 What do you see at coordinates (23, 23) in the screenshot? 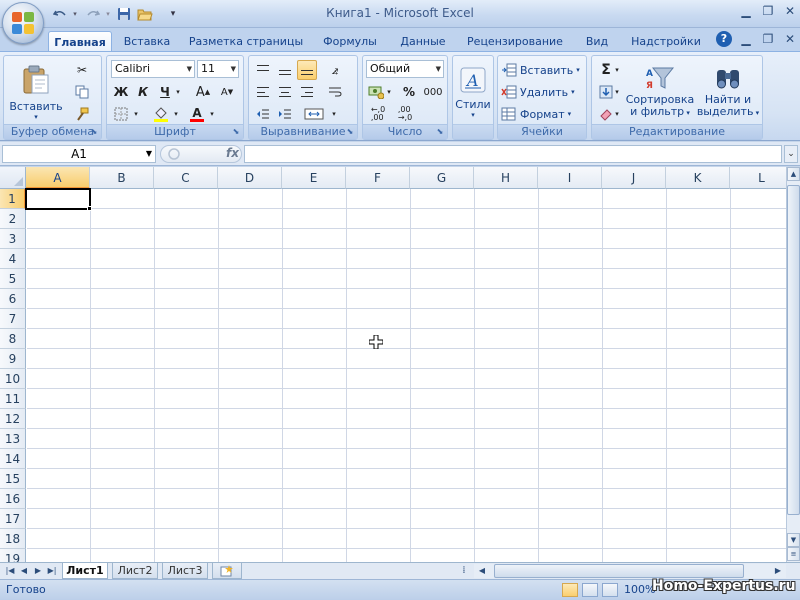
I see `office-button` at bounding box center [23, 23].